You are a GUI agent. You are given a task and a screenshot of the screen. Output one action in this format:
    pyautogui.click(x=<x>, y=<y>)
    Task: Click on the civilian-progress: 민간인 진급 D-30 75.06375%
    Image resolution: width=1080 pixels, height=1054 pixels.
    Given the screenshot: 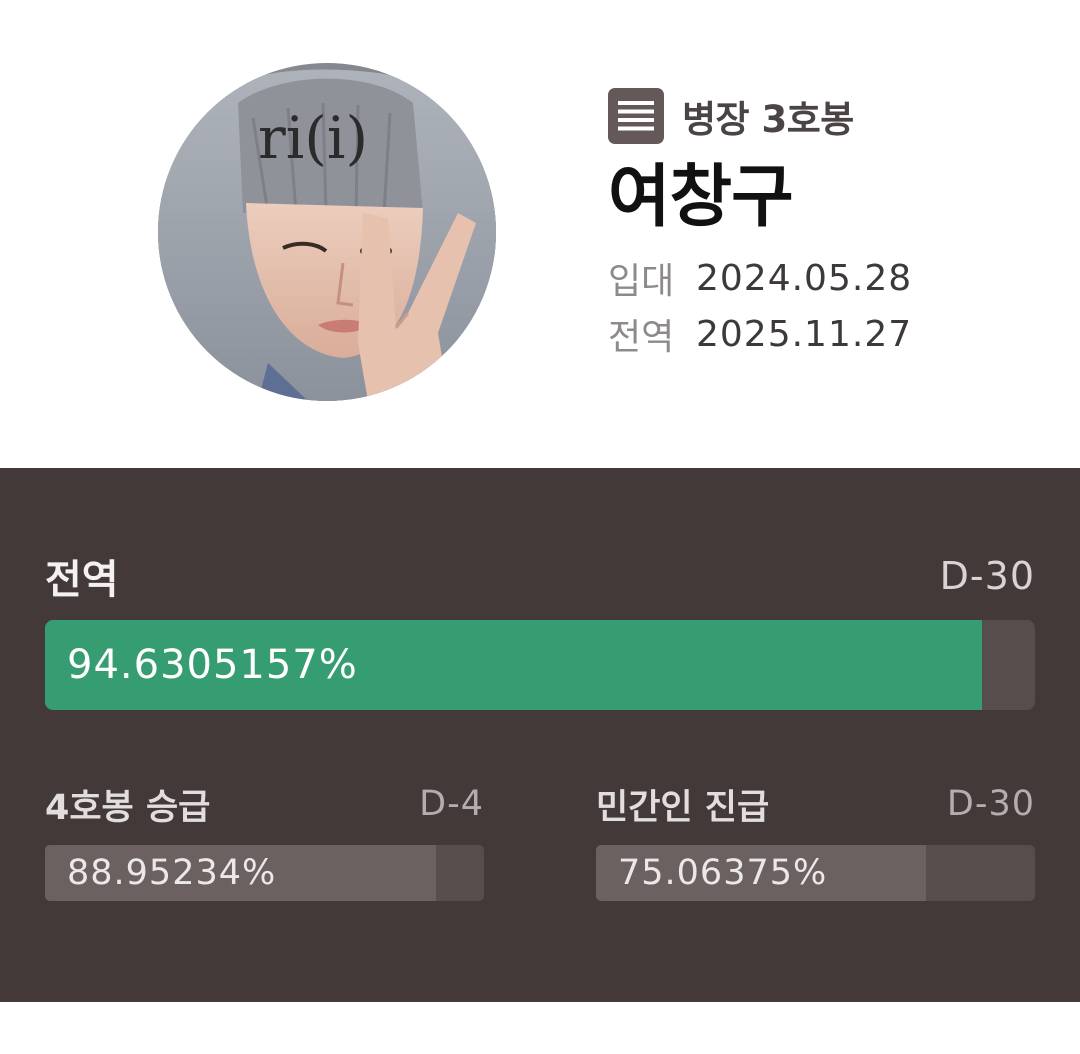 What is the action you would take?
    pyautogui.click(x=815, y=839)
    